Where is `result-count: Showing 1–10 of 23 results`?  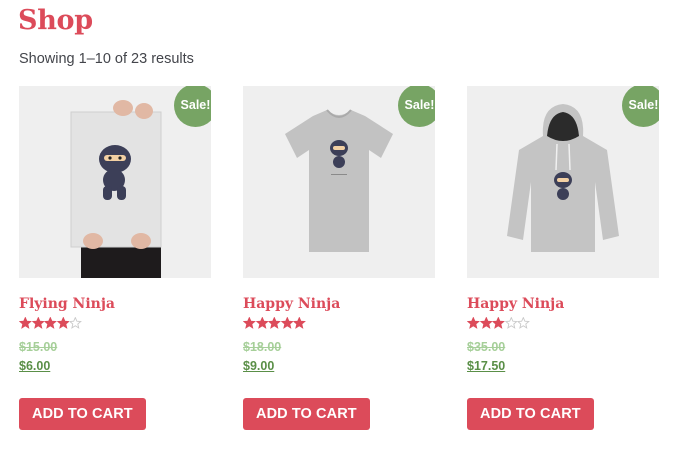
result-count: Showing 1–10 of 23 results is located at coordinates (106, 59).